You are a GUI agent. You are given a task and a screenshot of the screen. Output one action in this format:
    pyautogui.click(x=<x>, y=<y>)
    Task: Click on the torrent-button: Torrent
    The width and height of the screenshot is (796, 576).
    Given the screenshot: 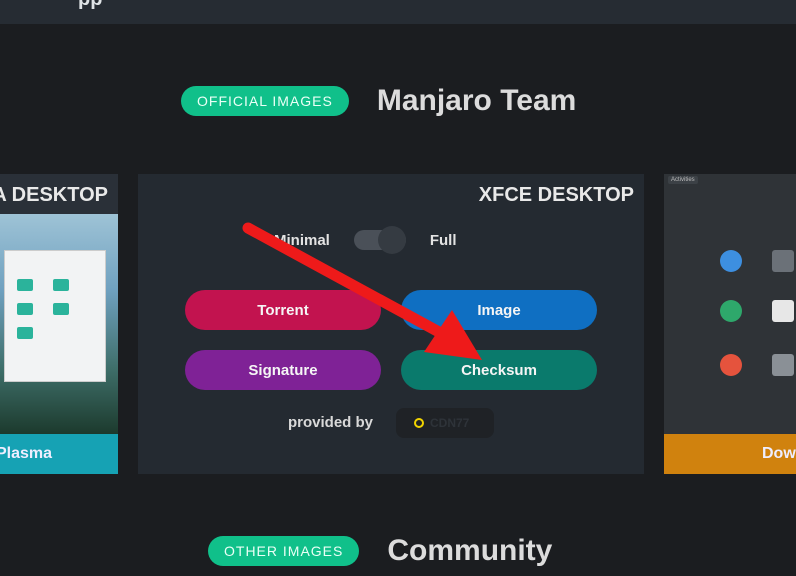 What is the action you would take?
    pyautogui.click(x=283, y=310)
    